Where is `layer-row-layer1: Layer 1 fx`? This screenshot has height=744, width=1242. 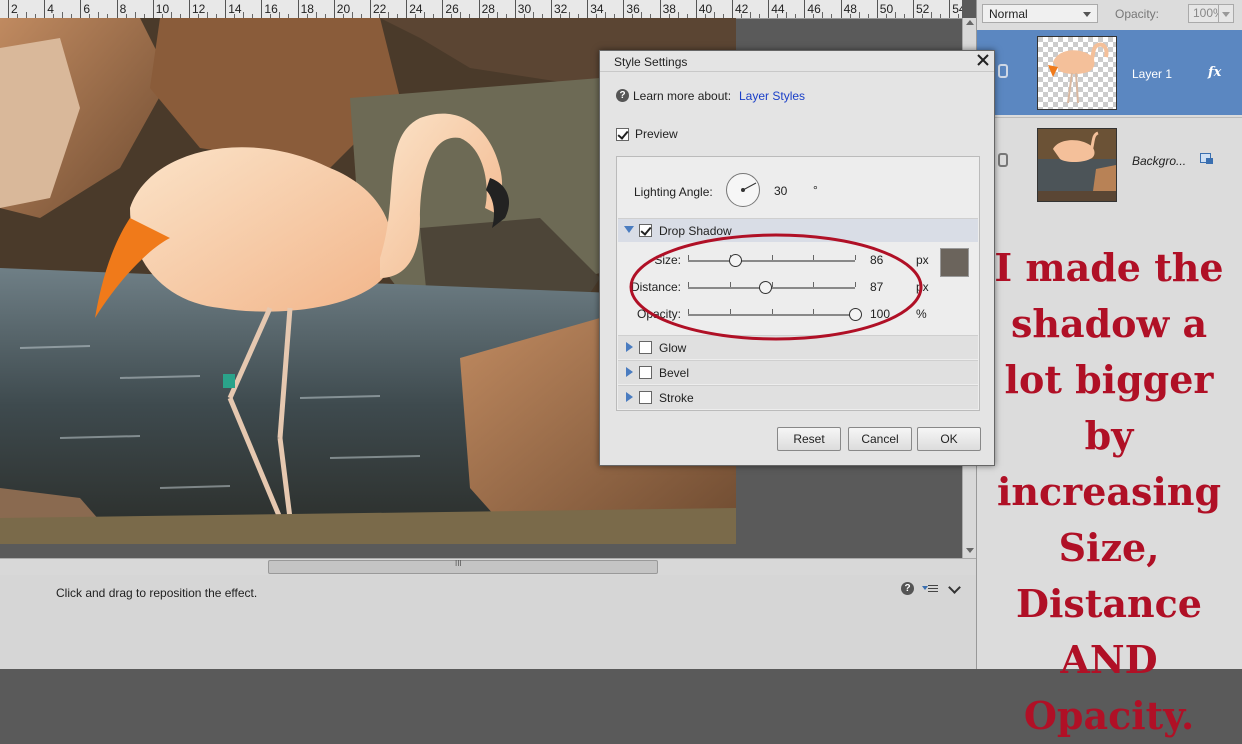
layer-row-layer1: Layer 1 fx is located at coordinates (1109, 72).